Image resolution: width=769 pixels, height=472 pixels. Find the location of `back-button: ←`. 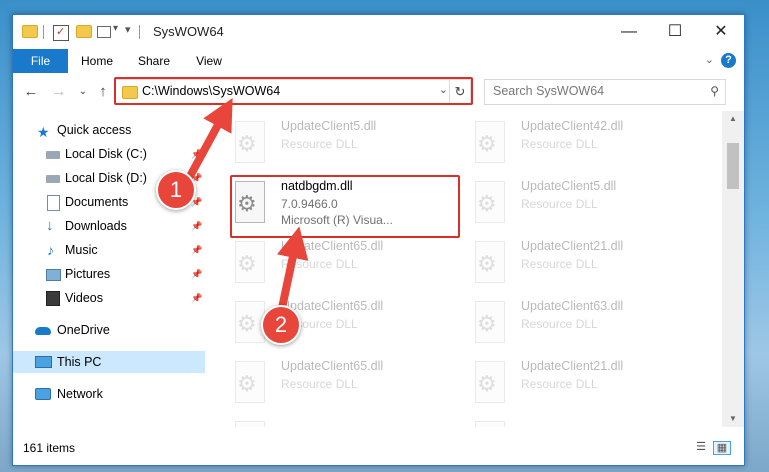

back-button: ← is located at coordinates (31, 92).